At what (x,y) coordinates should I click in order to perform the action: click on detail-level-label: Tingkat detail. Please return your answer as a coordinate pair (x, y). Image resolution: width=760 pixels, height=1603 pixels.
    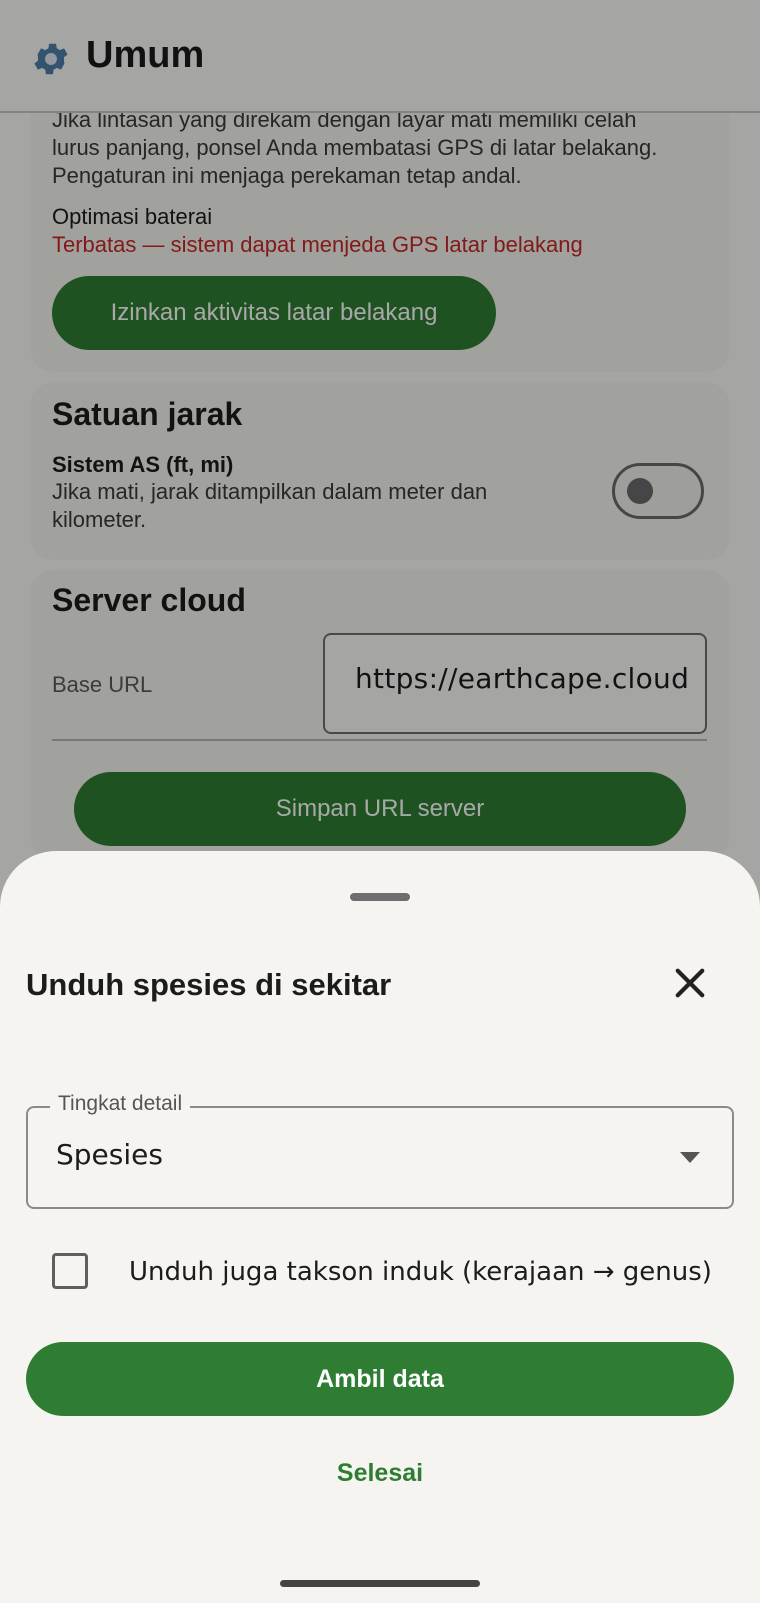
    Looking at the image, I should click on (120, 1104).